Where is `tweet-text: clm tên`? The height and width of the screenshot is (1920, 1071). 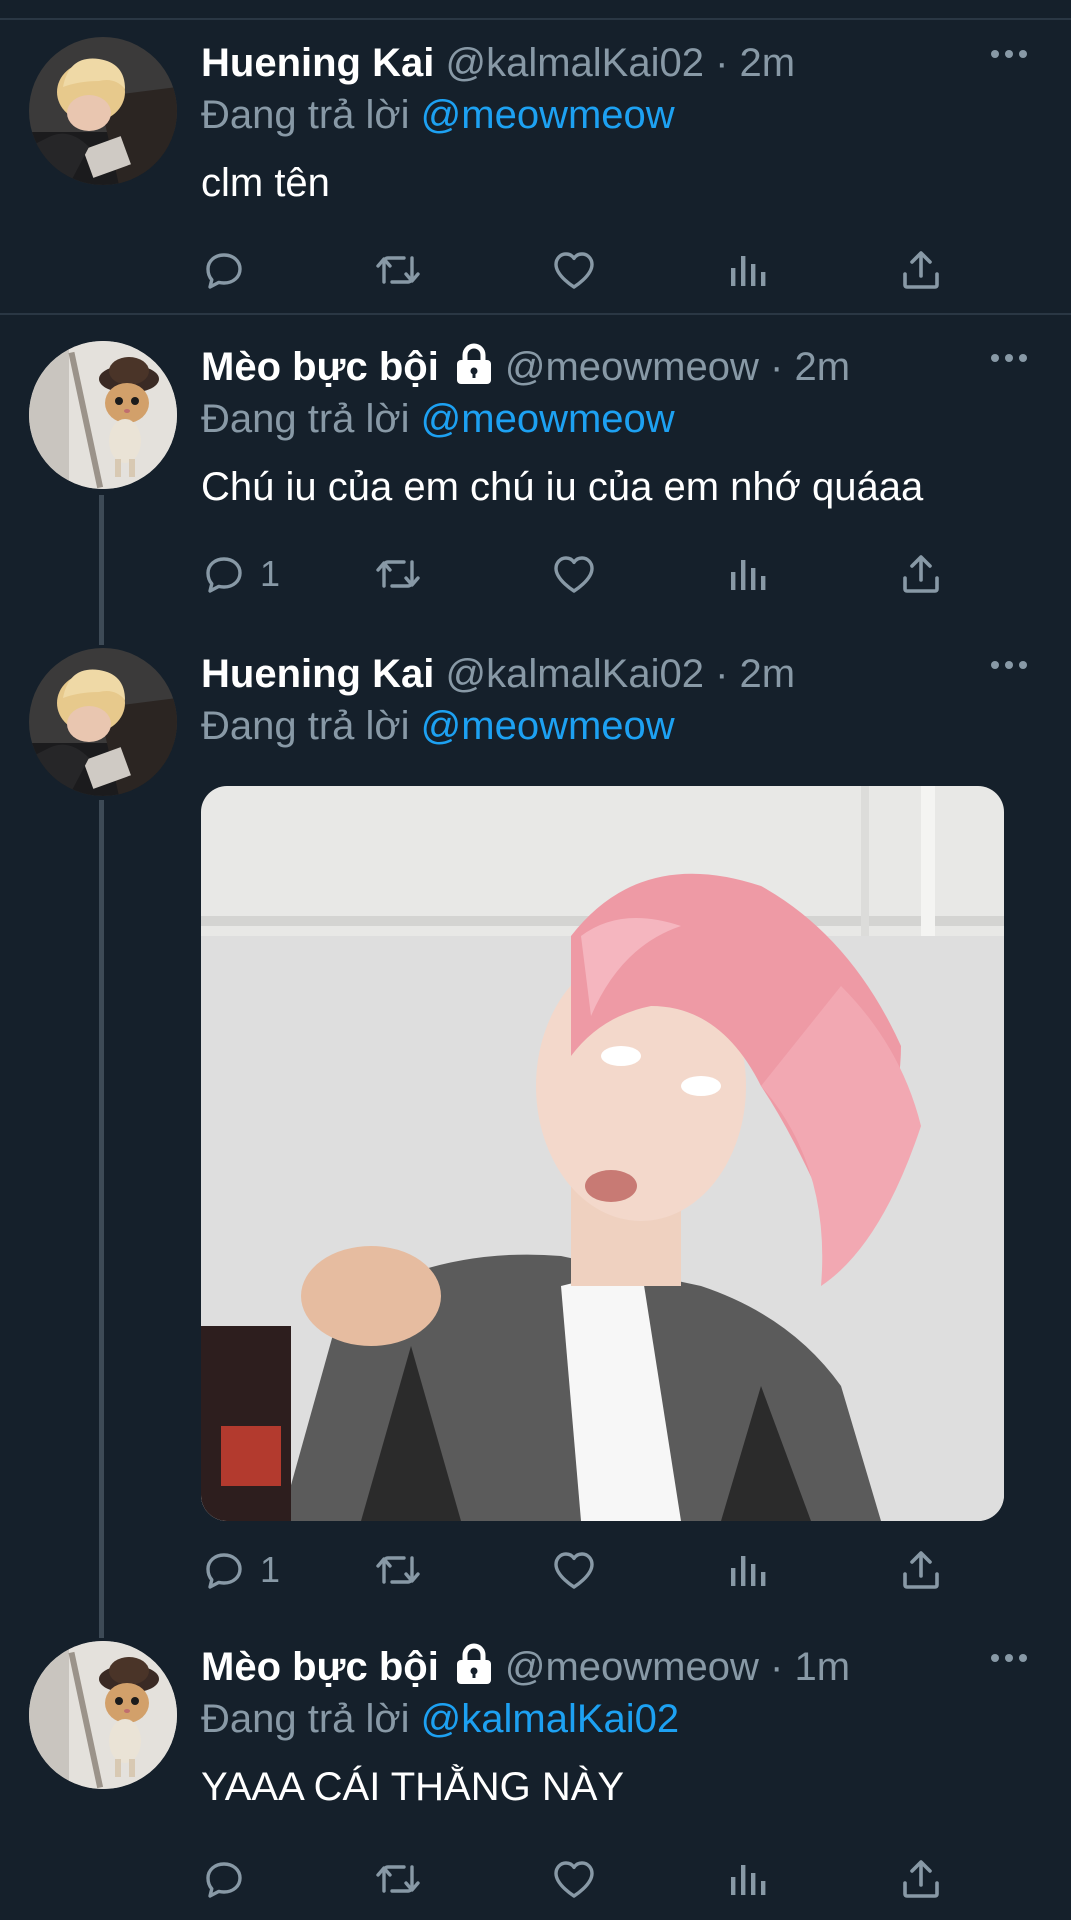 tweet-text: clm tên is located at coordinates (265, 183).